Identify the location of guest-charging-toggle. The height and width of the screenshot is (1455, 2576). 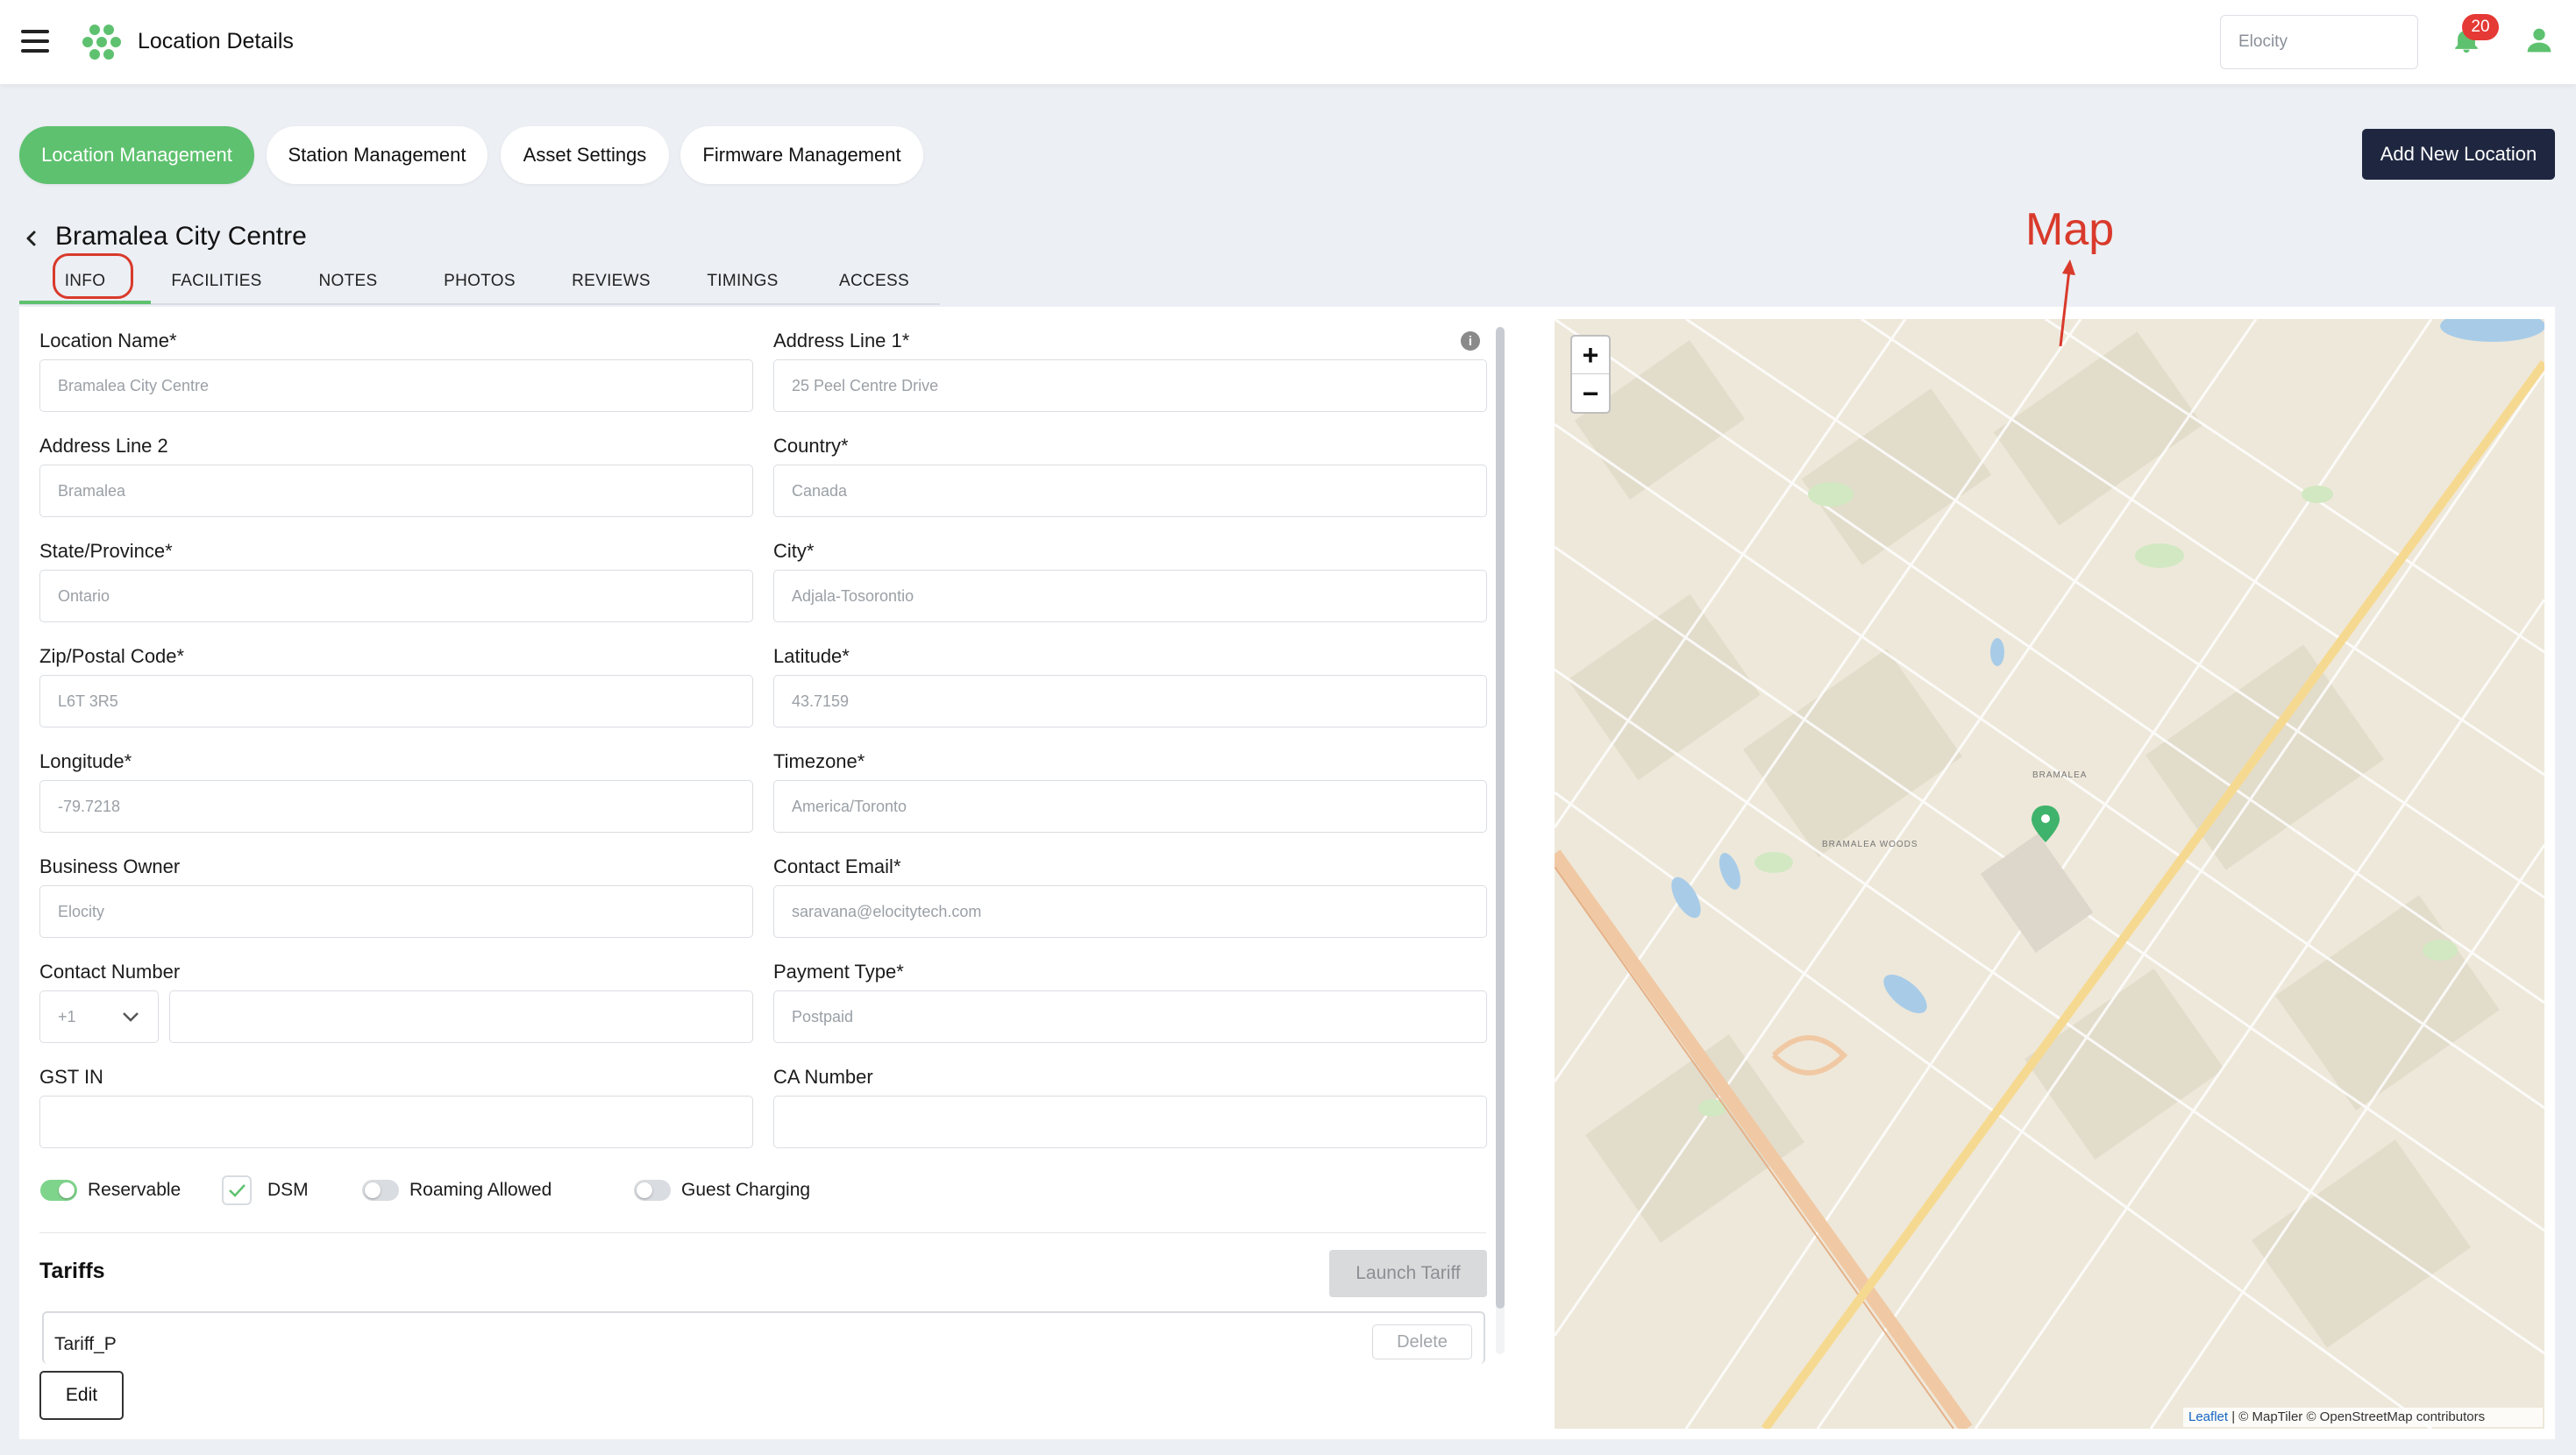
(652, 1190).